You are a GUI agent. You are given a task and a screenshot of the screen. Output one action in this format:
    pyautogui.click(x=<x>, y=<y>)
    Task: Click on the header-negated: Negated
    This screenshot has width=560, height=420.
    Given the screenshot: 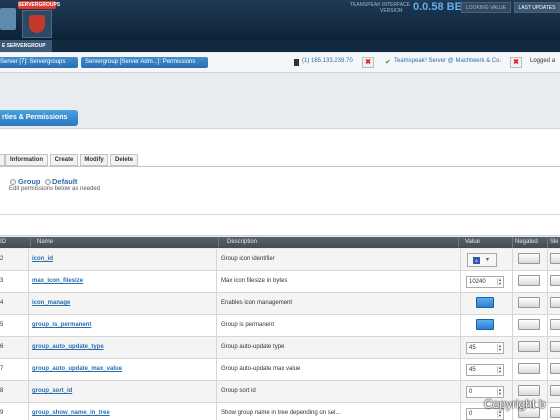 What is the action you would take?
    pyautogui.click(x=526, y=242)
    